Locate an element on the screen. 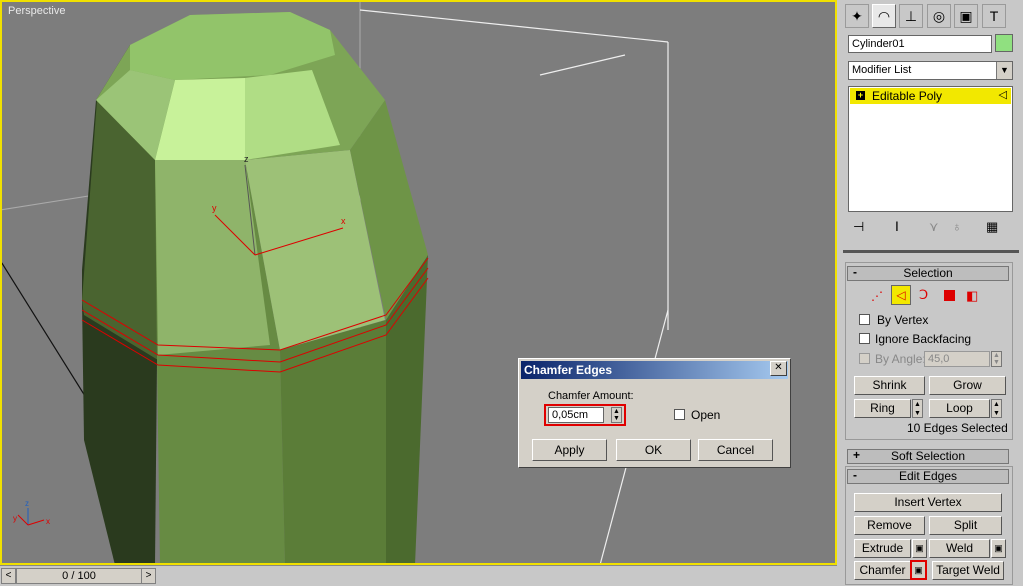 This screenshot has width=1023, height=586. modifier-list-label: Modifier List is located at coordinates (882, 70).